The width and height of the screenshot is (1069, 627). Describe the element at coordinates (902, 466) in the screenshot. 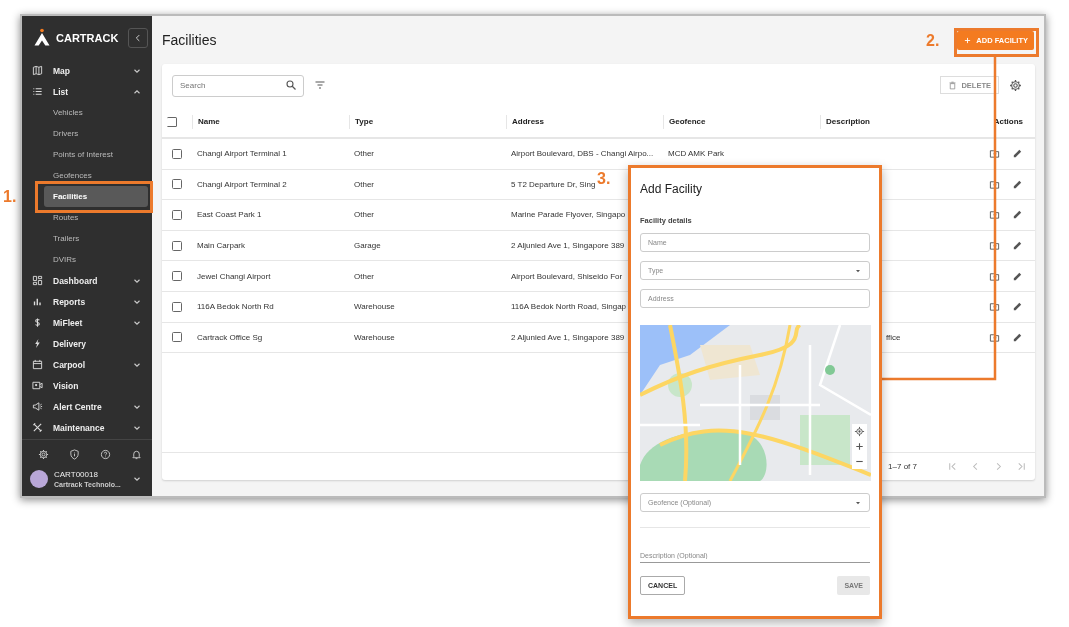

I see `page-range: 1–7 of 7` at that location.